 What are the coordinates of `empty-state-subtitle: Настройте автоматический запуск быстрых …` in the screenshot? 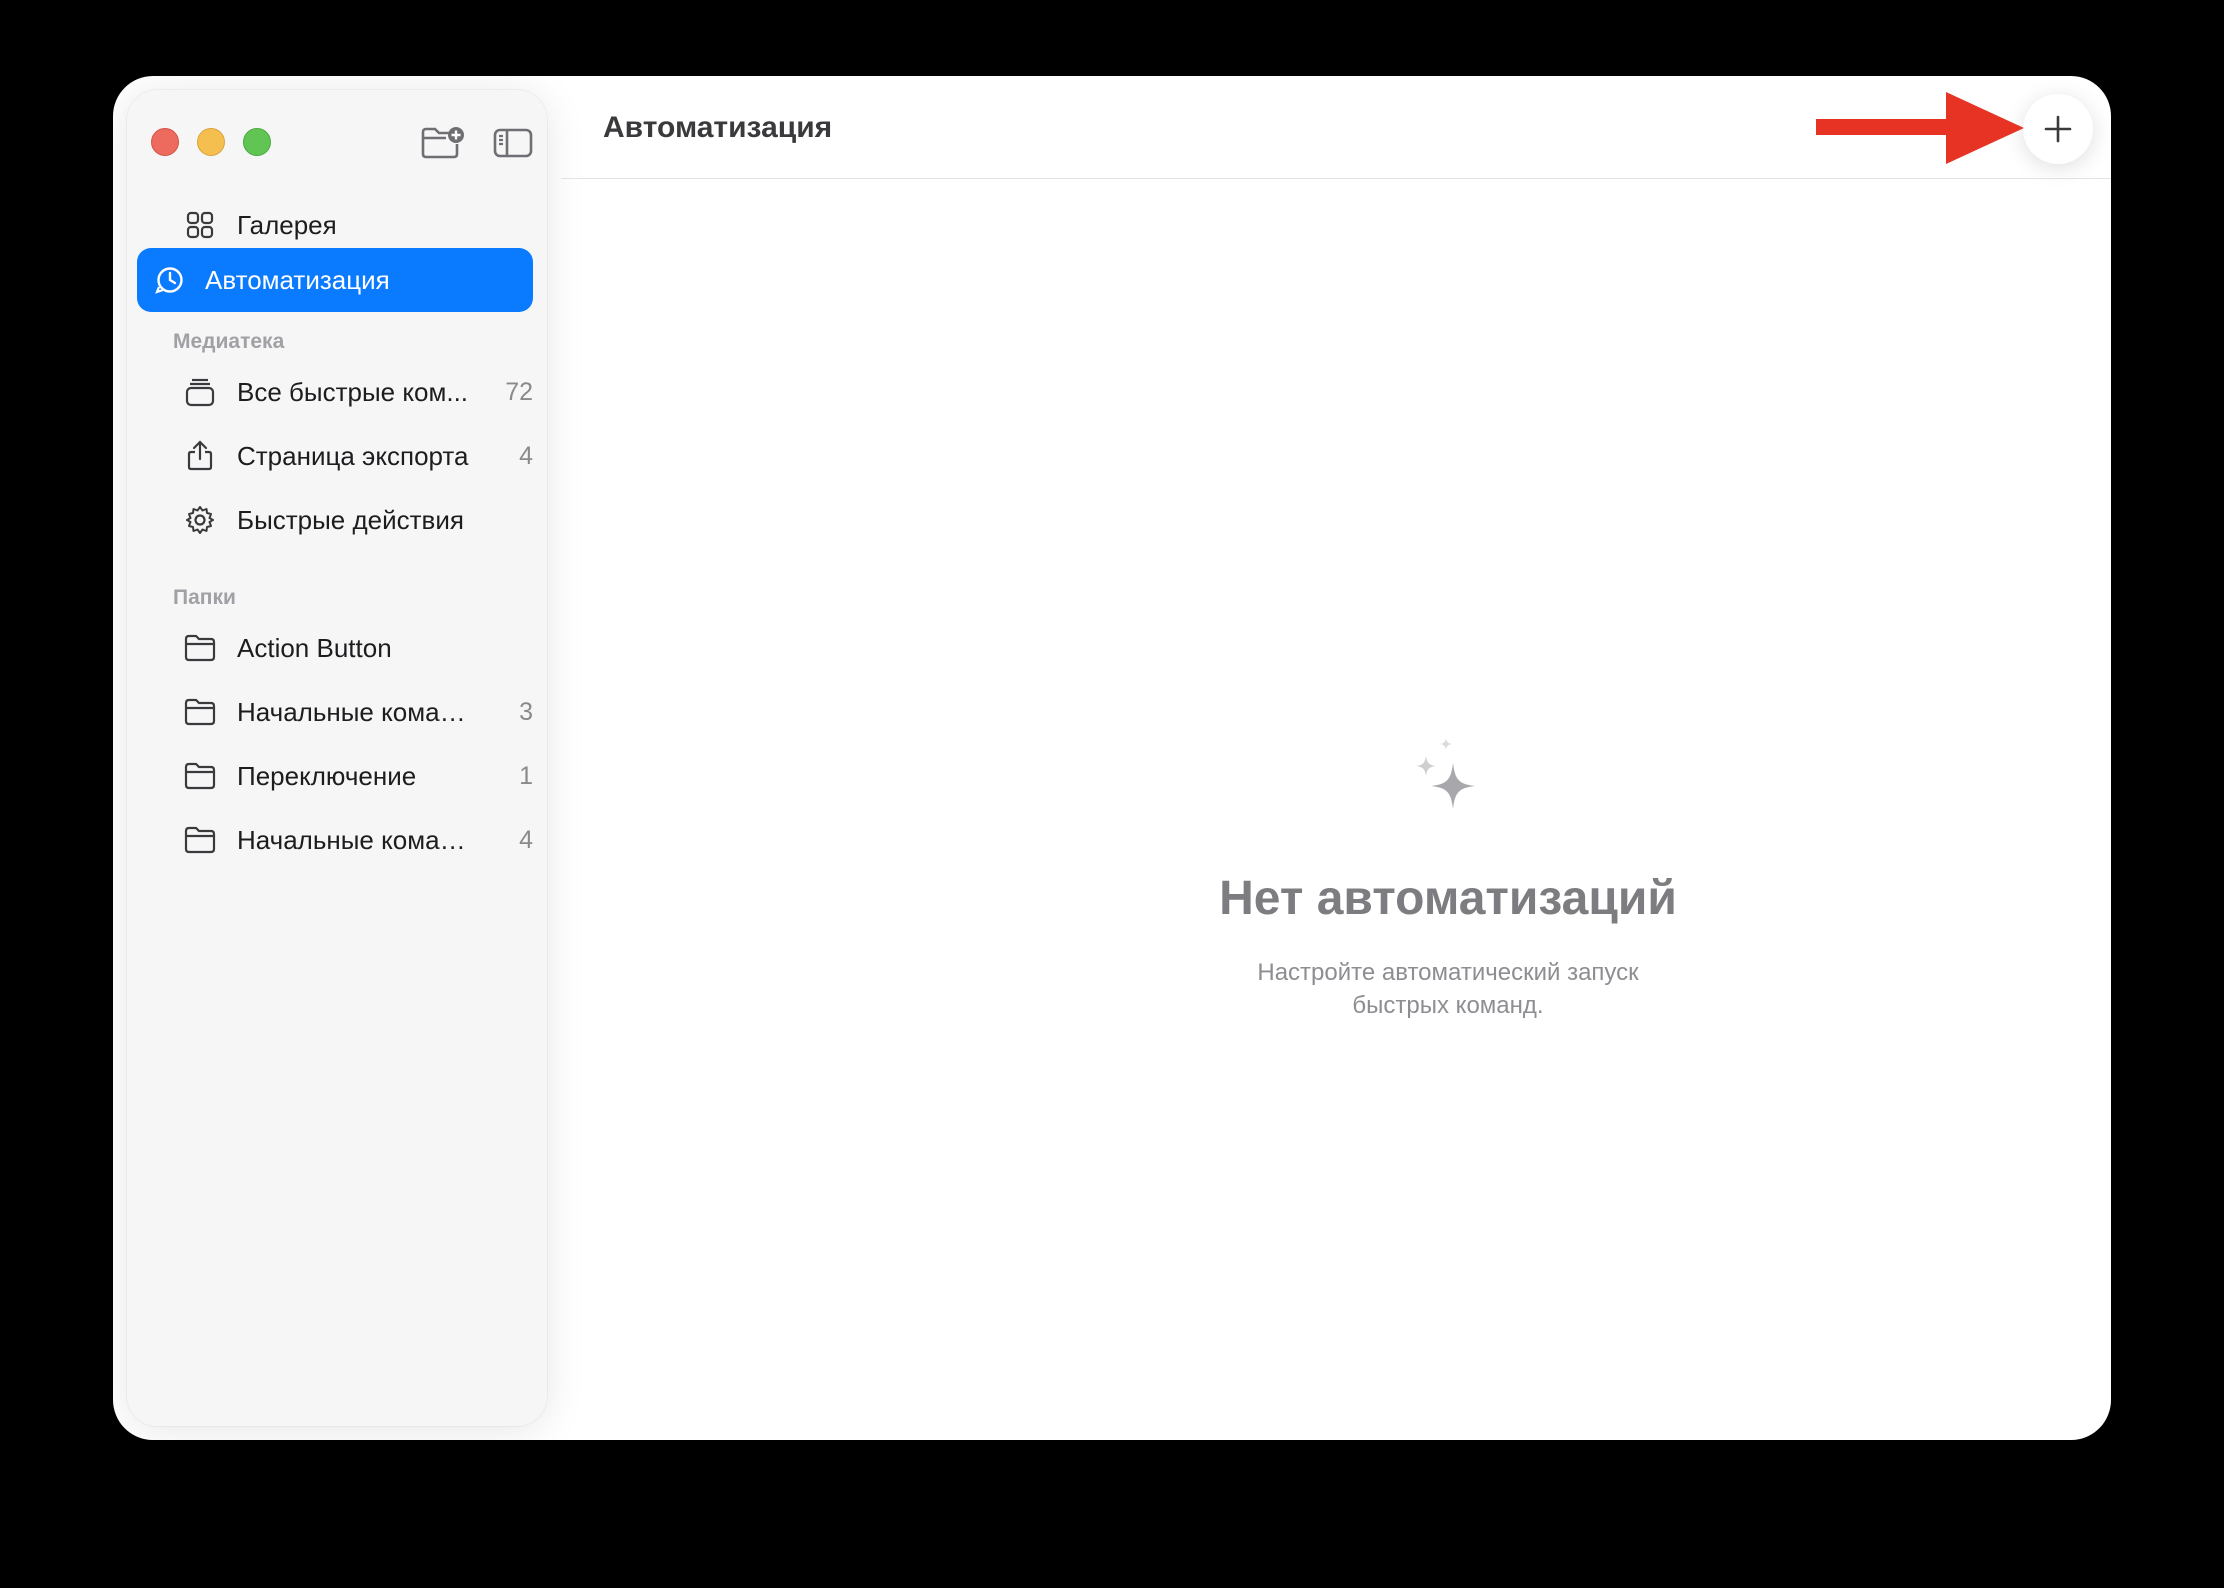 It's located at (1448, 989).